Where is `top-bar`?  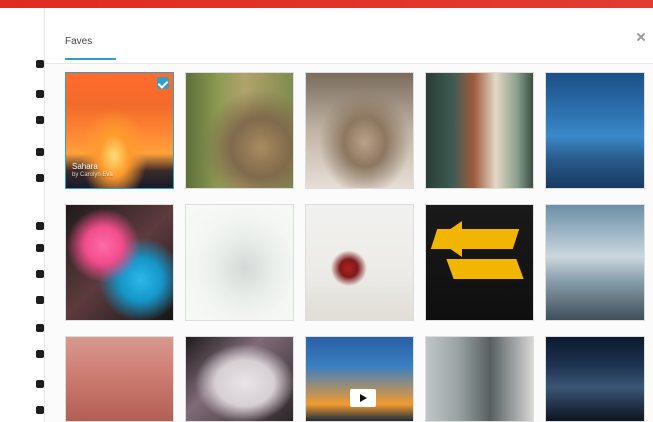 top-bar is located at coordinates (326, 4).